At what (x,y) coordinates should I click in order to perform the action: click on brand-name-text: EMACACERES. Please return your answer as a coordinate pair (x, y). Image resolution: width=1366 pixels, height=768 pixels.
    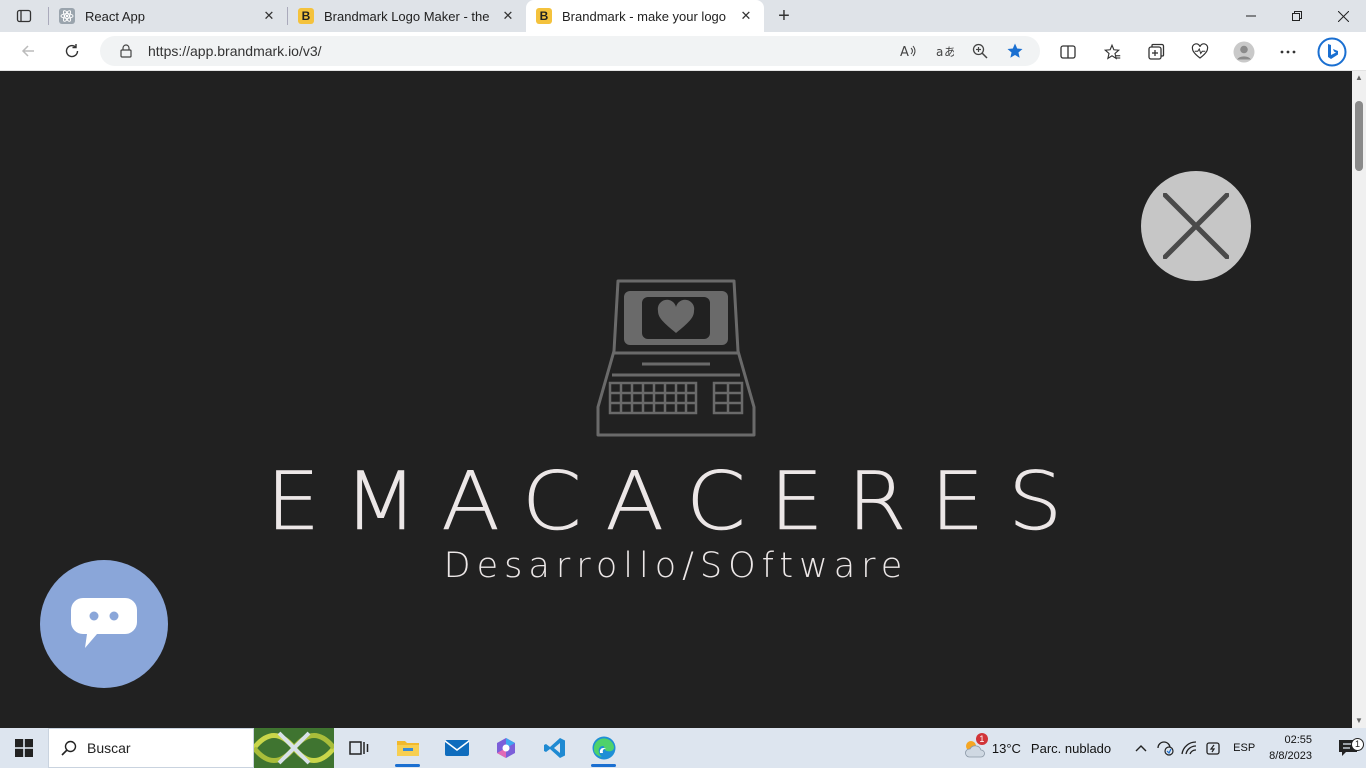
    Looking at the image, I should click on (676, 499).